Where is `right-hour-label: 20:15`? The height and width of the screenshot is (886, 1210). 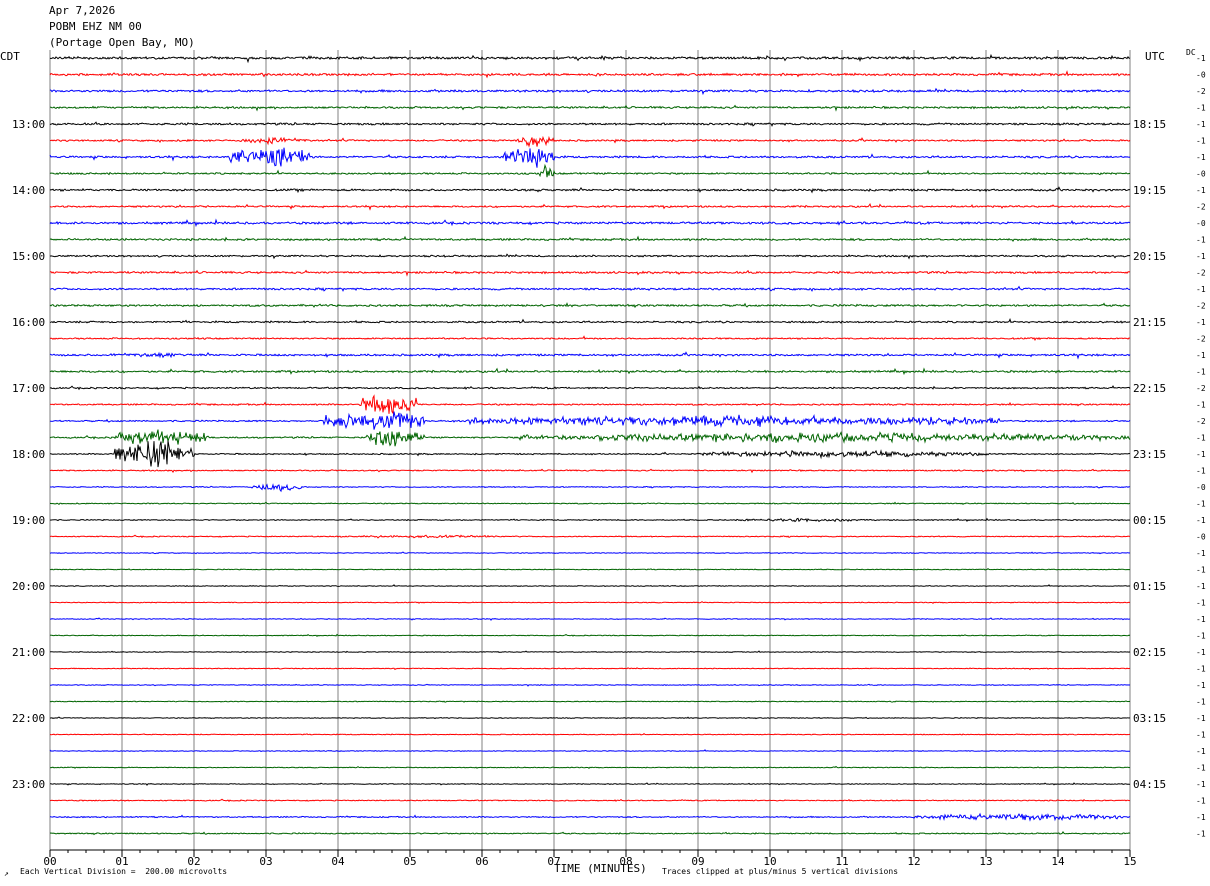 right-hour-label: 20:15 is located at coordinates (1149, 256).